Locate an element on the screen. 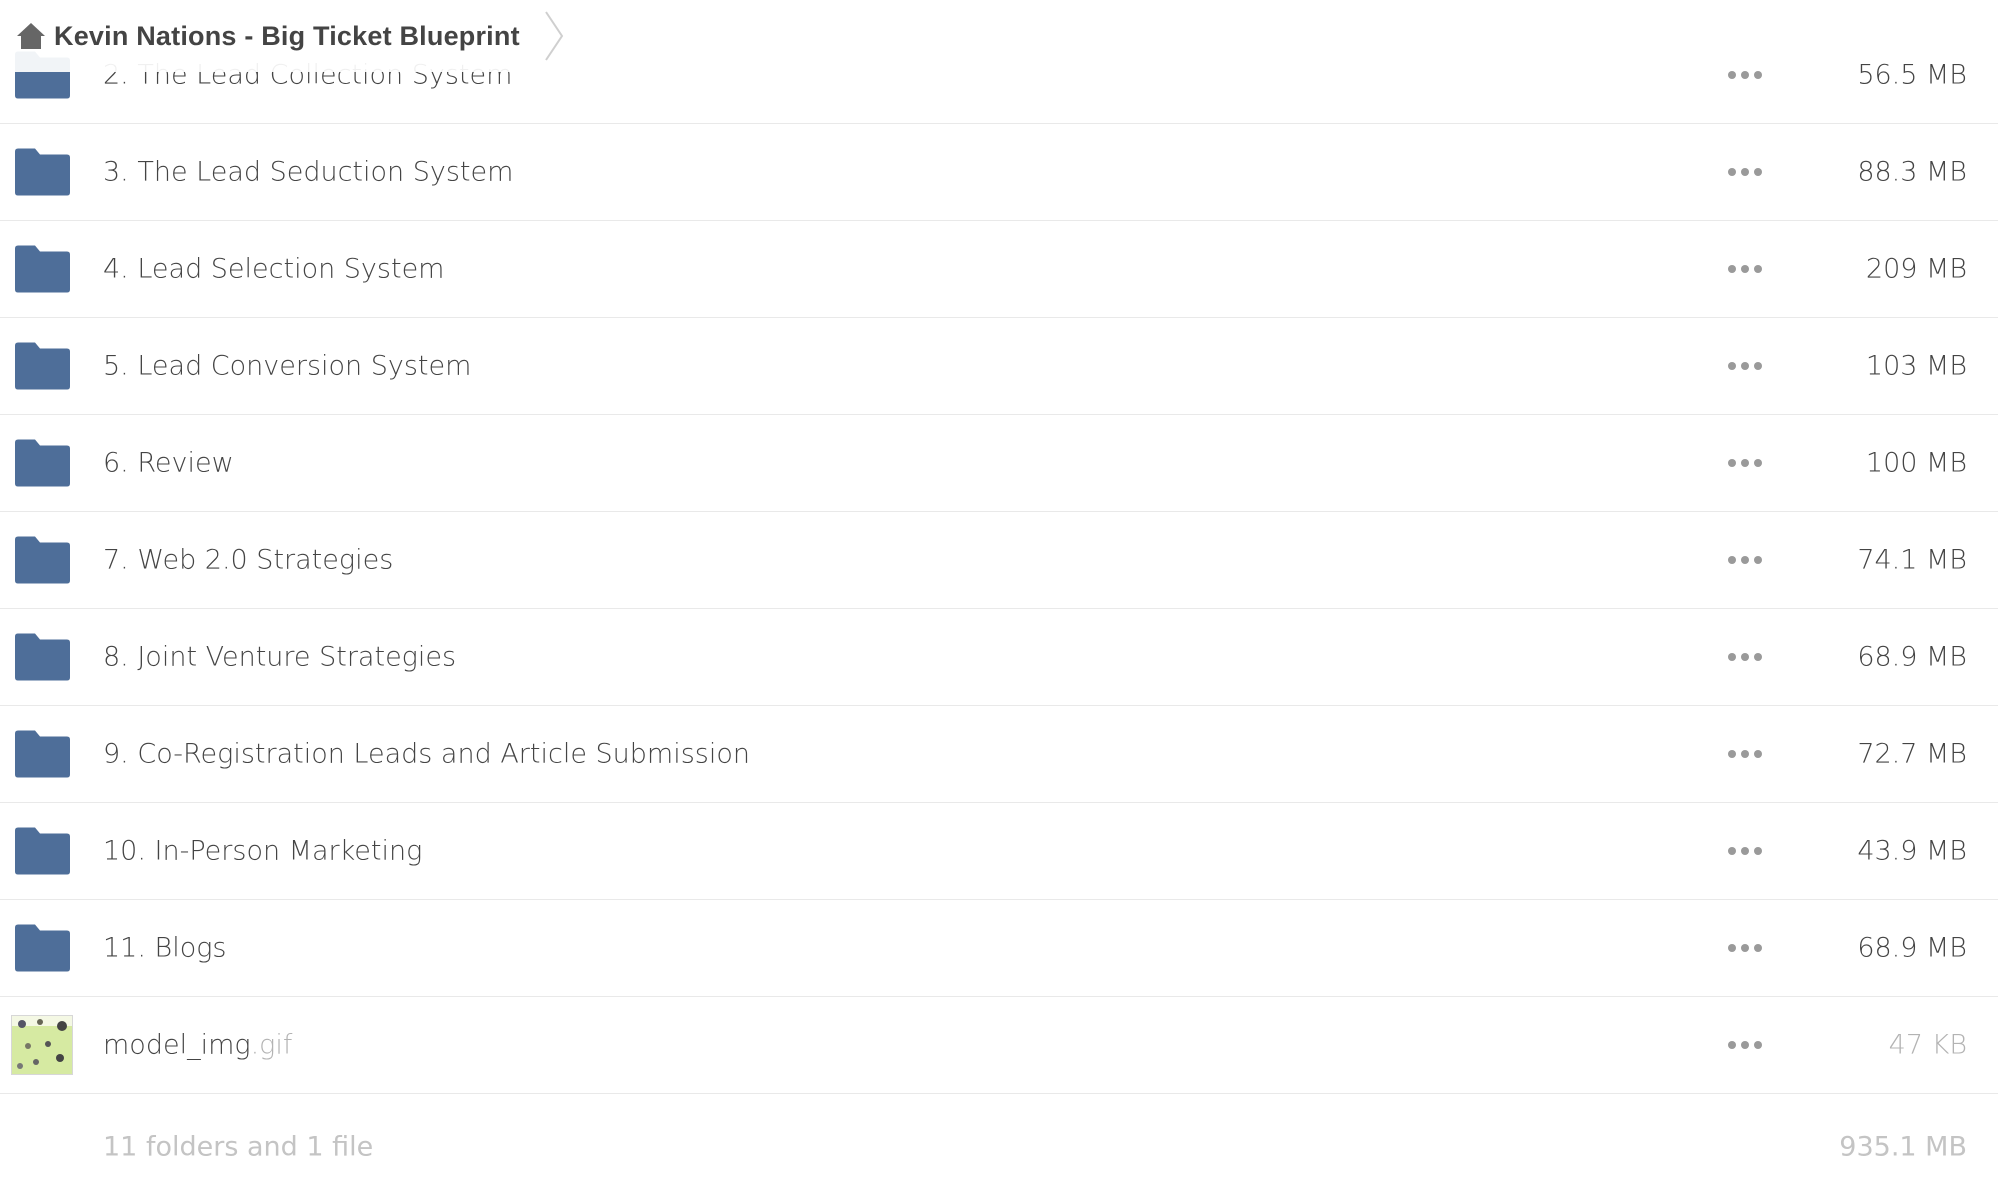 This screenshot has height=1187, width=1998. home-icon is located at coordinates (31, 36).